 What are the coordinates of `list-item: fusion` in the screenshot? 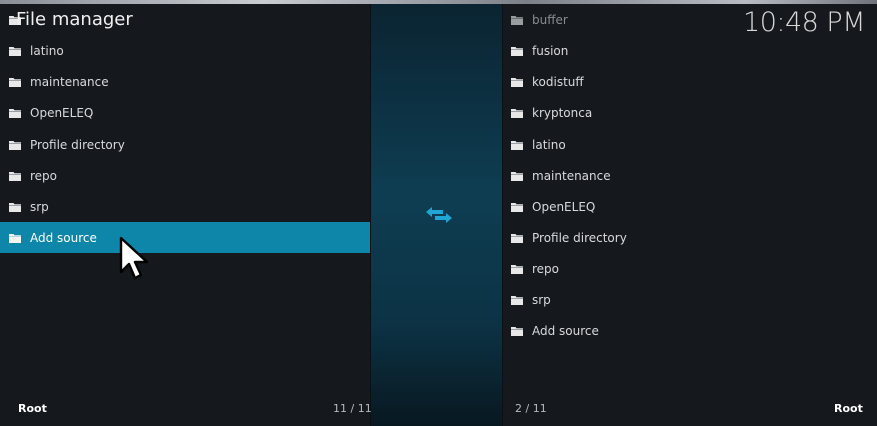 It's located at (690, 50).